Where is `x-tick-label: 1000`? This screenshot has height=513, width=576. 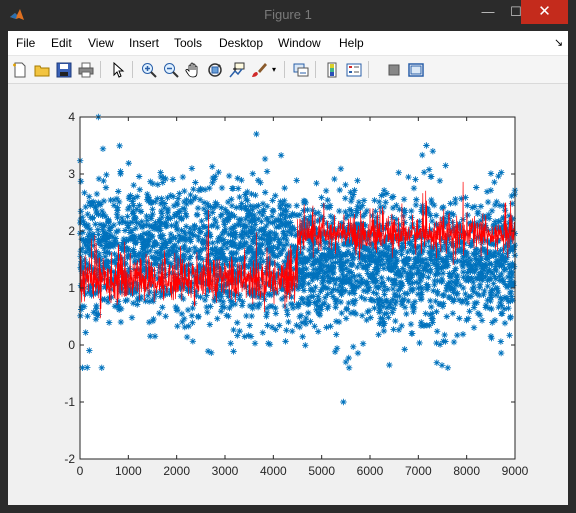
x-tick-label: 1000 is located at coordinates (128, 471).